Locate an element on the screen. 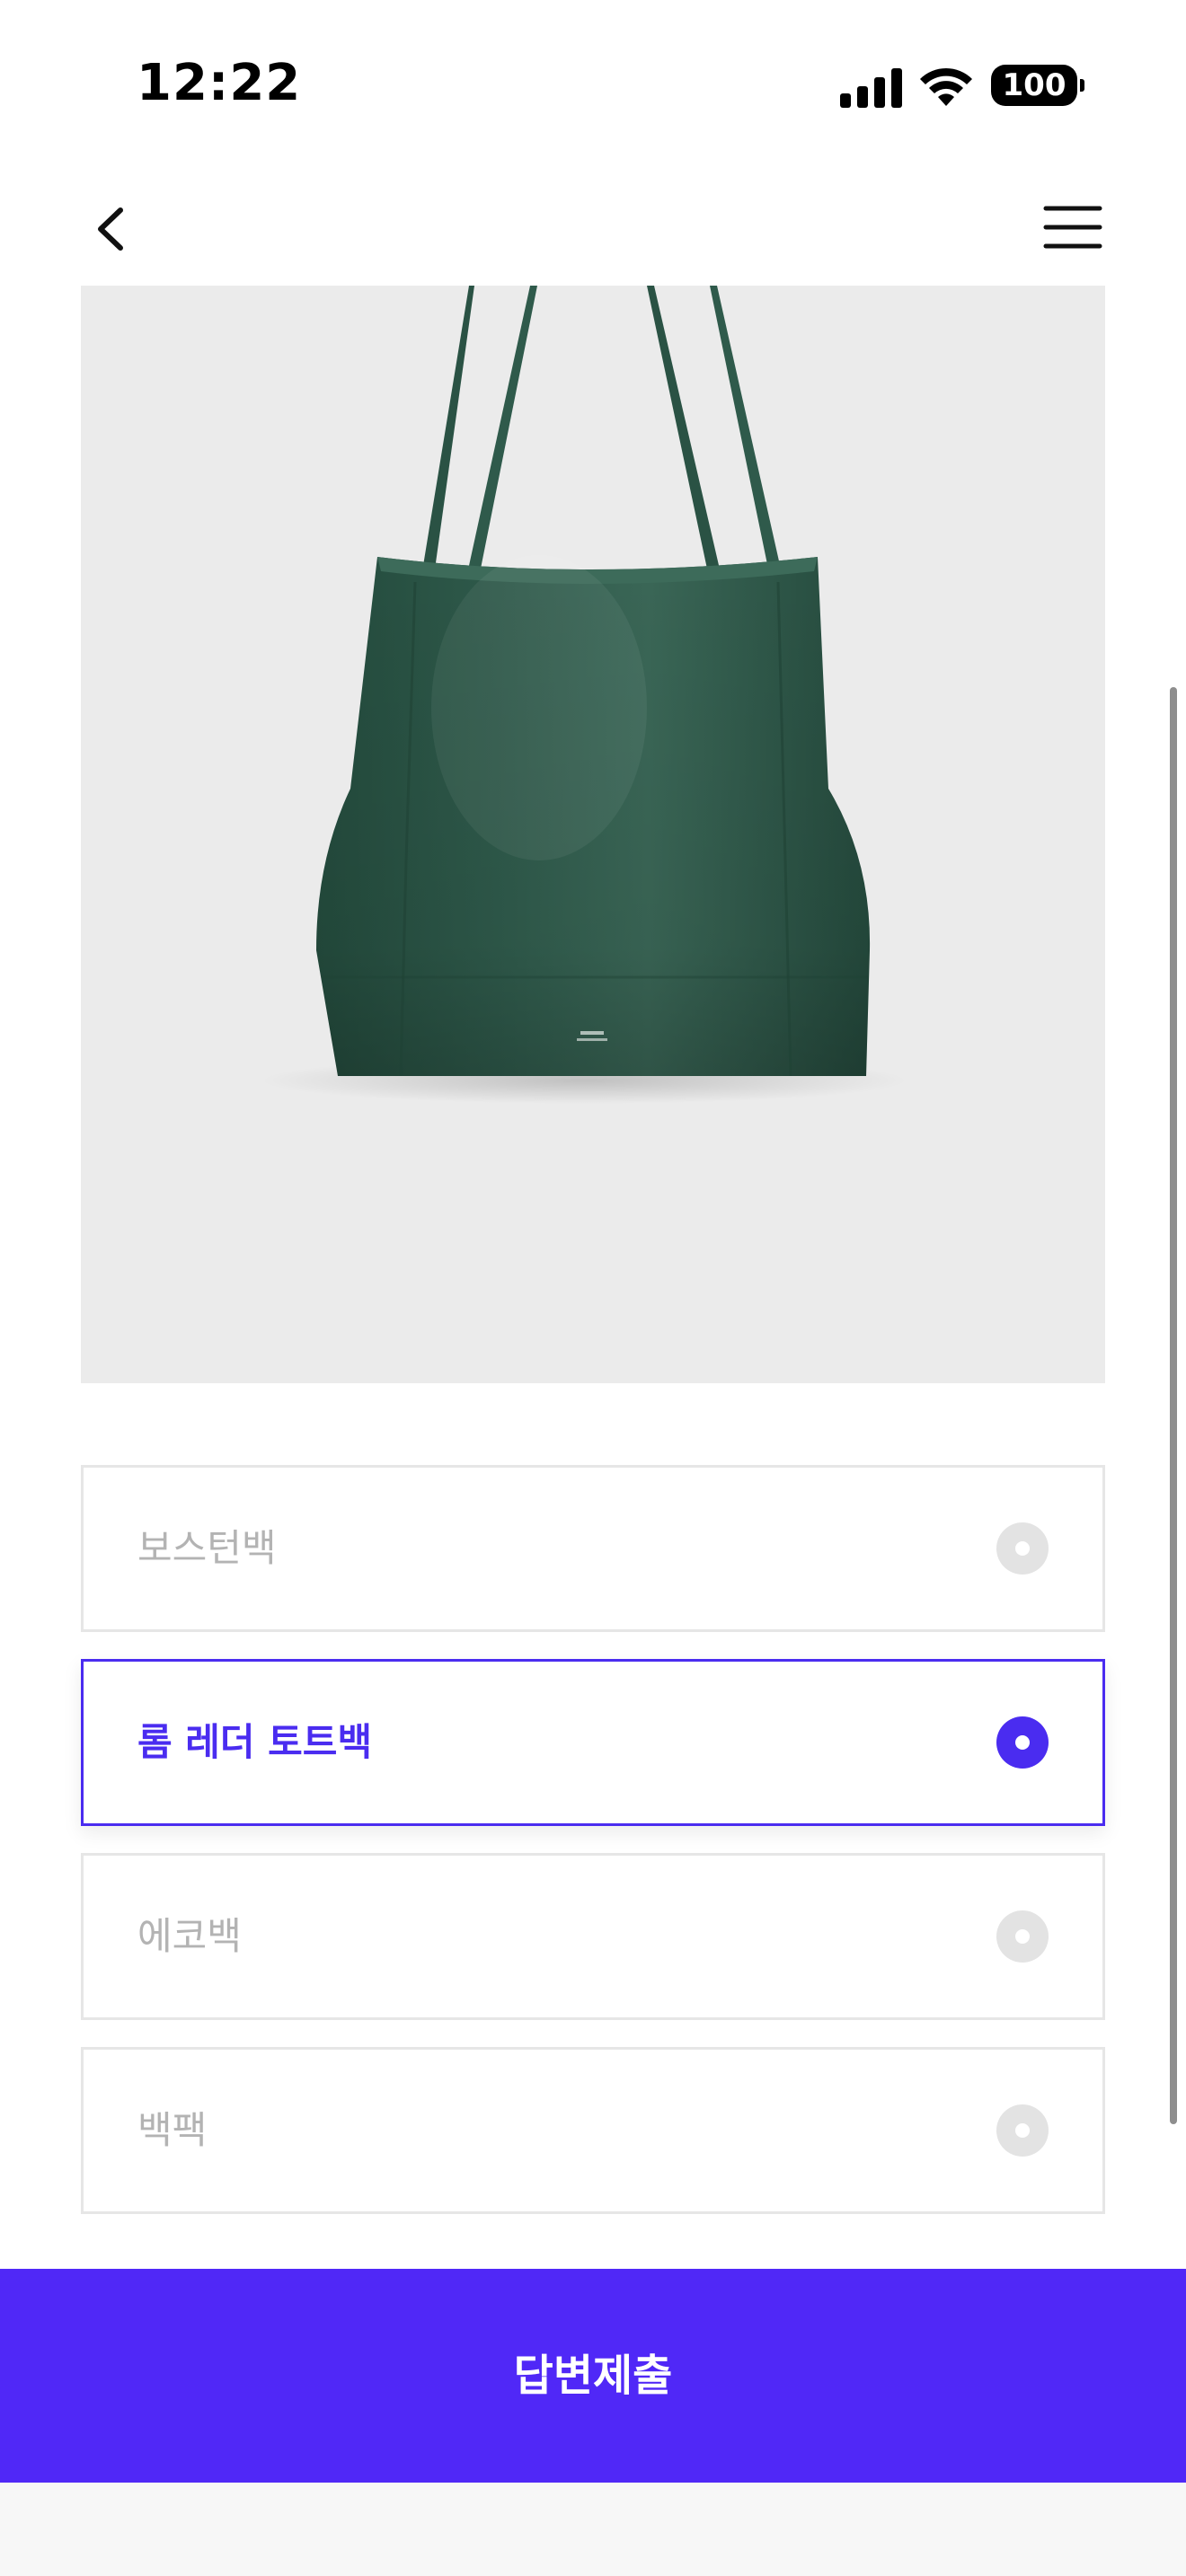  back-button is located at coordinates (114, 229).